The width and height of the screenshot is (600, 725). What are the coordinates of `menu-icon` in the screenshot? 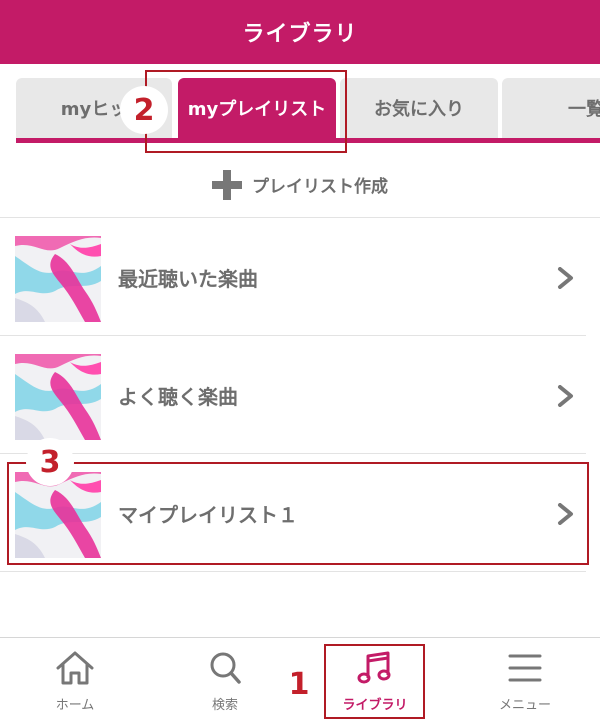 It's located at (525, 668).